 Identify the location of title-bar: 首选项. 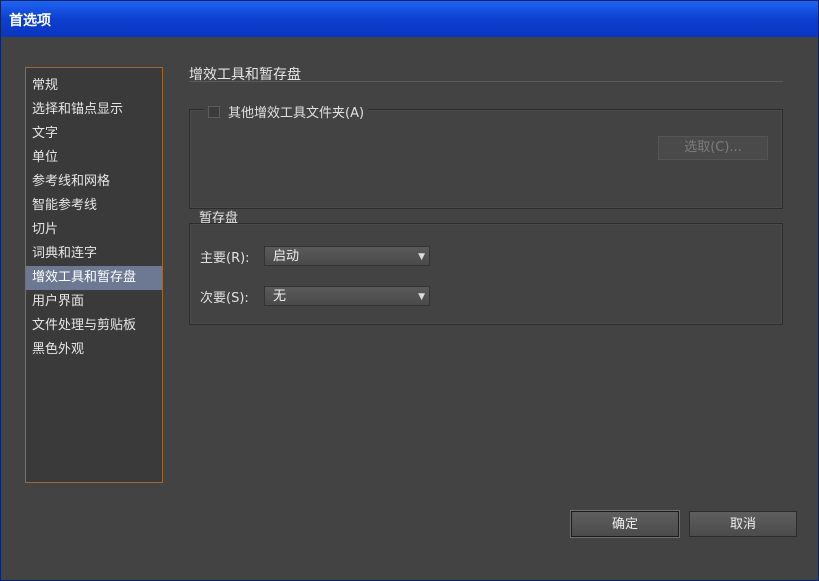
(409, 19).